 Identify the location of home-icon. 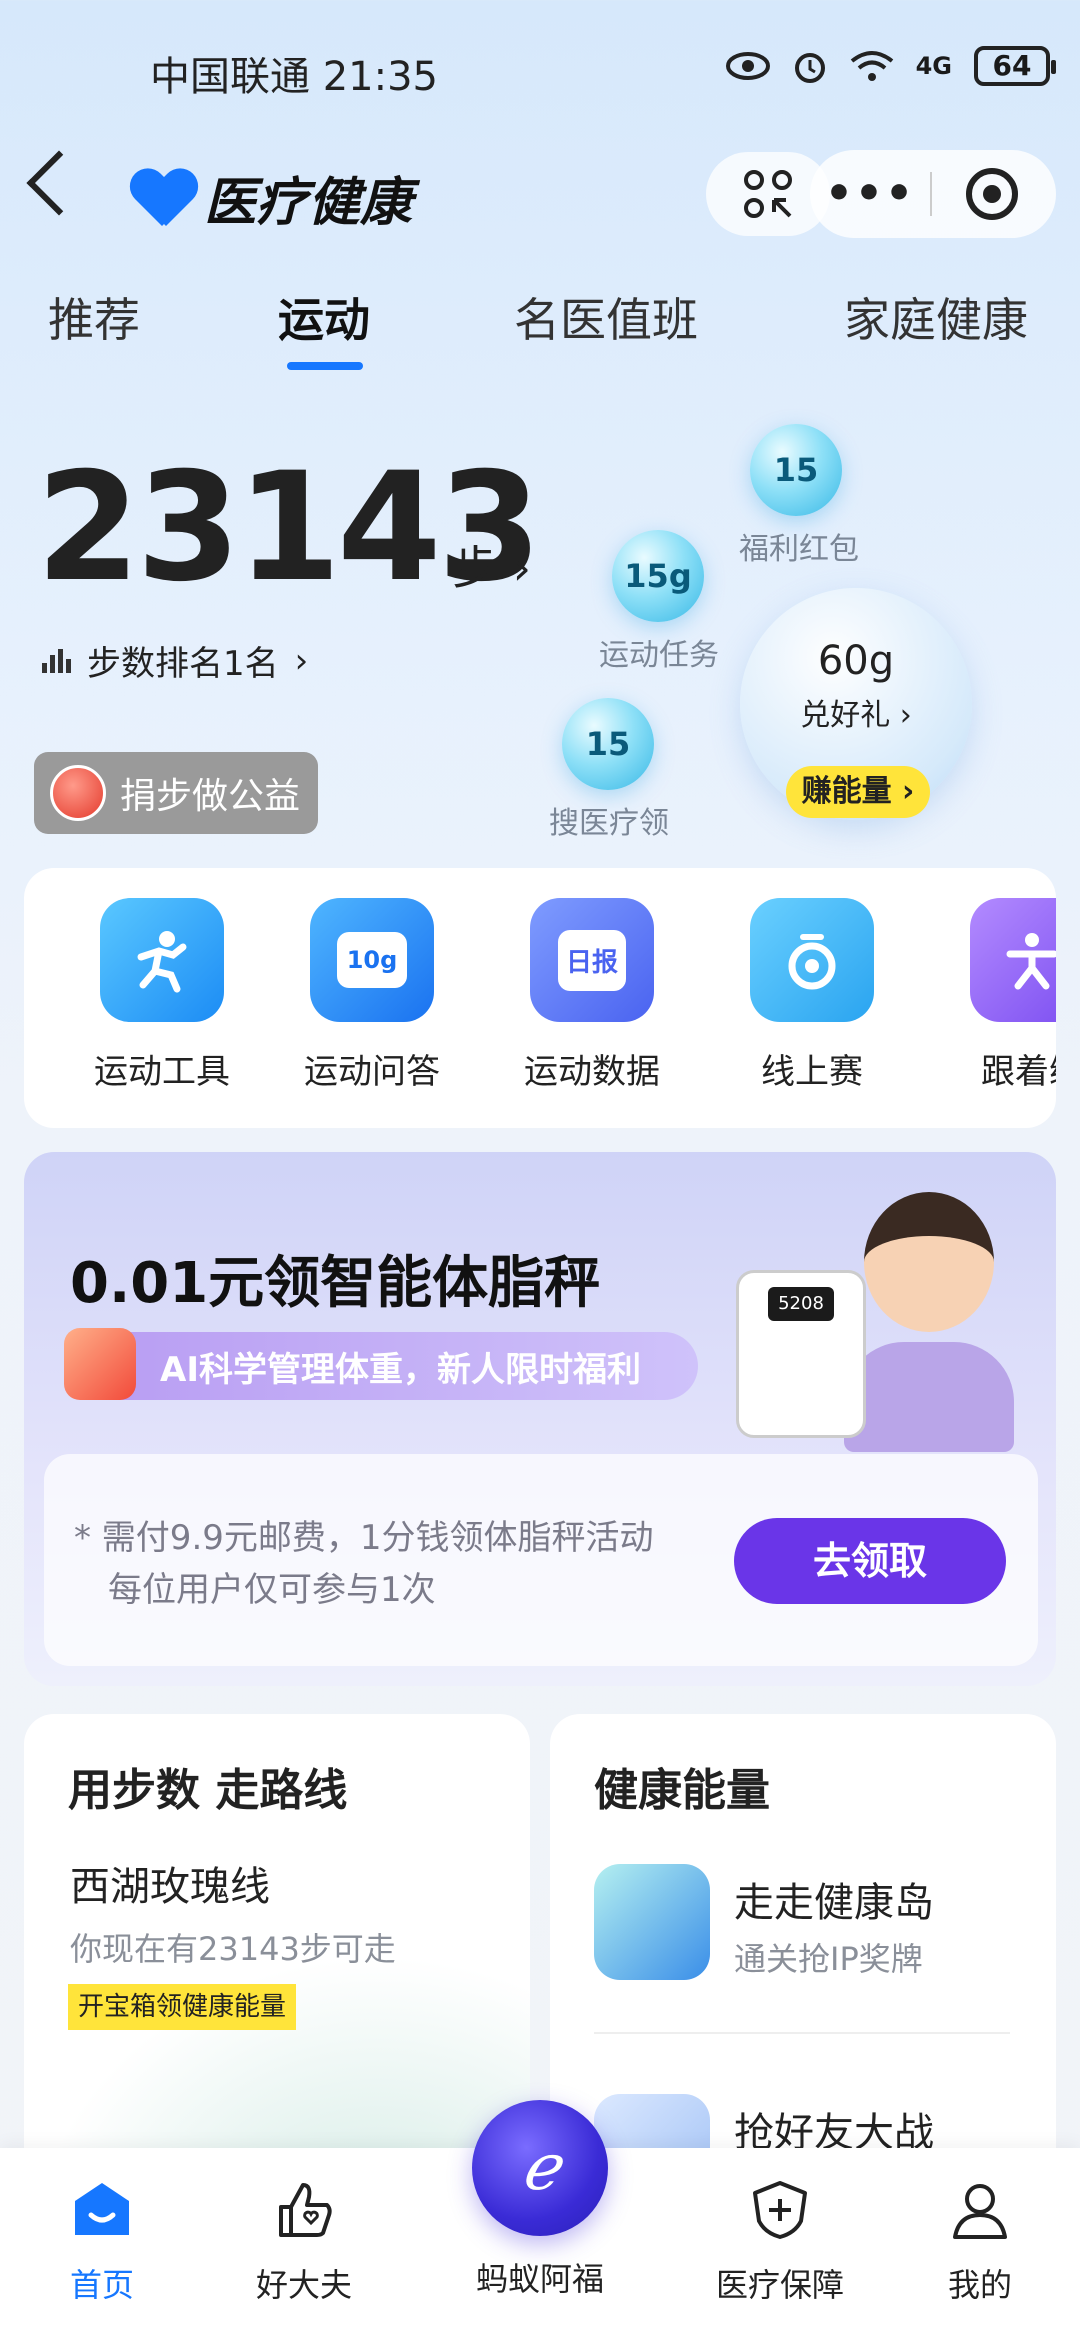
(102, 2210).